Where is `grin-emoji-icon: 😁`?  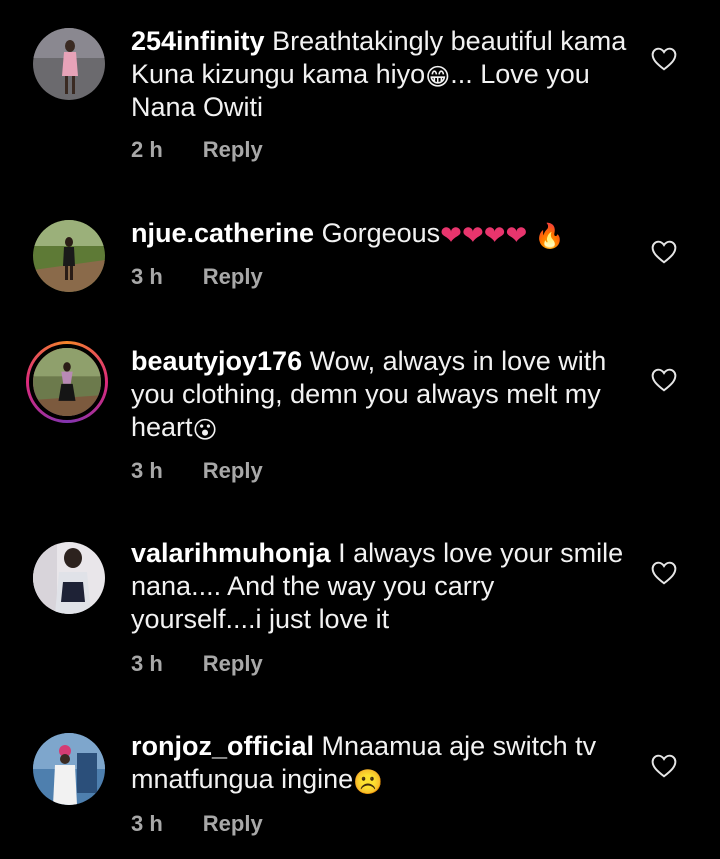 grin-emoji-icon: 😁 is located at coordinates (438, 77).